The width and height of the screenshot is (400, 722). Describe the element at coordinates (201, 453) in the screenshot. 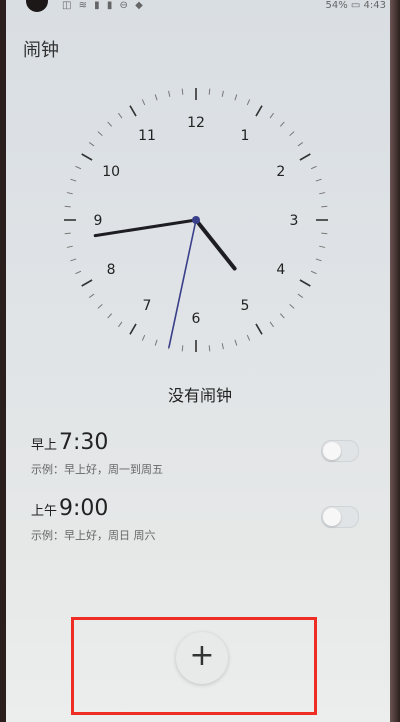

I see `alarm-item: 早上7:30 示例：早上好，周一到周五` at that location.